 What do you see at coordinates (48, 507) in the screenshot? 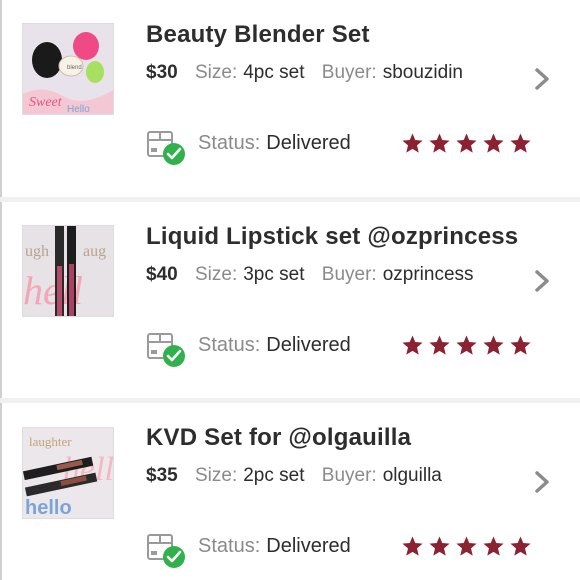
I see `svg-text: hello` at bounding box center [48, 507].